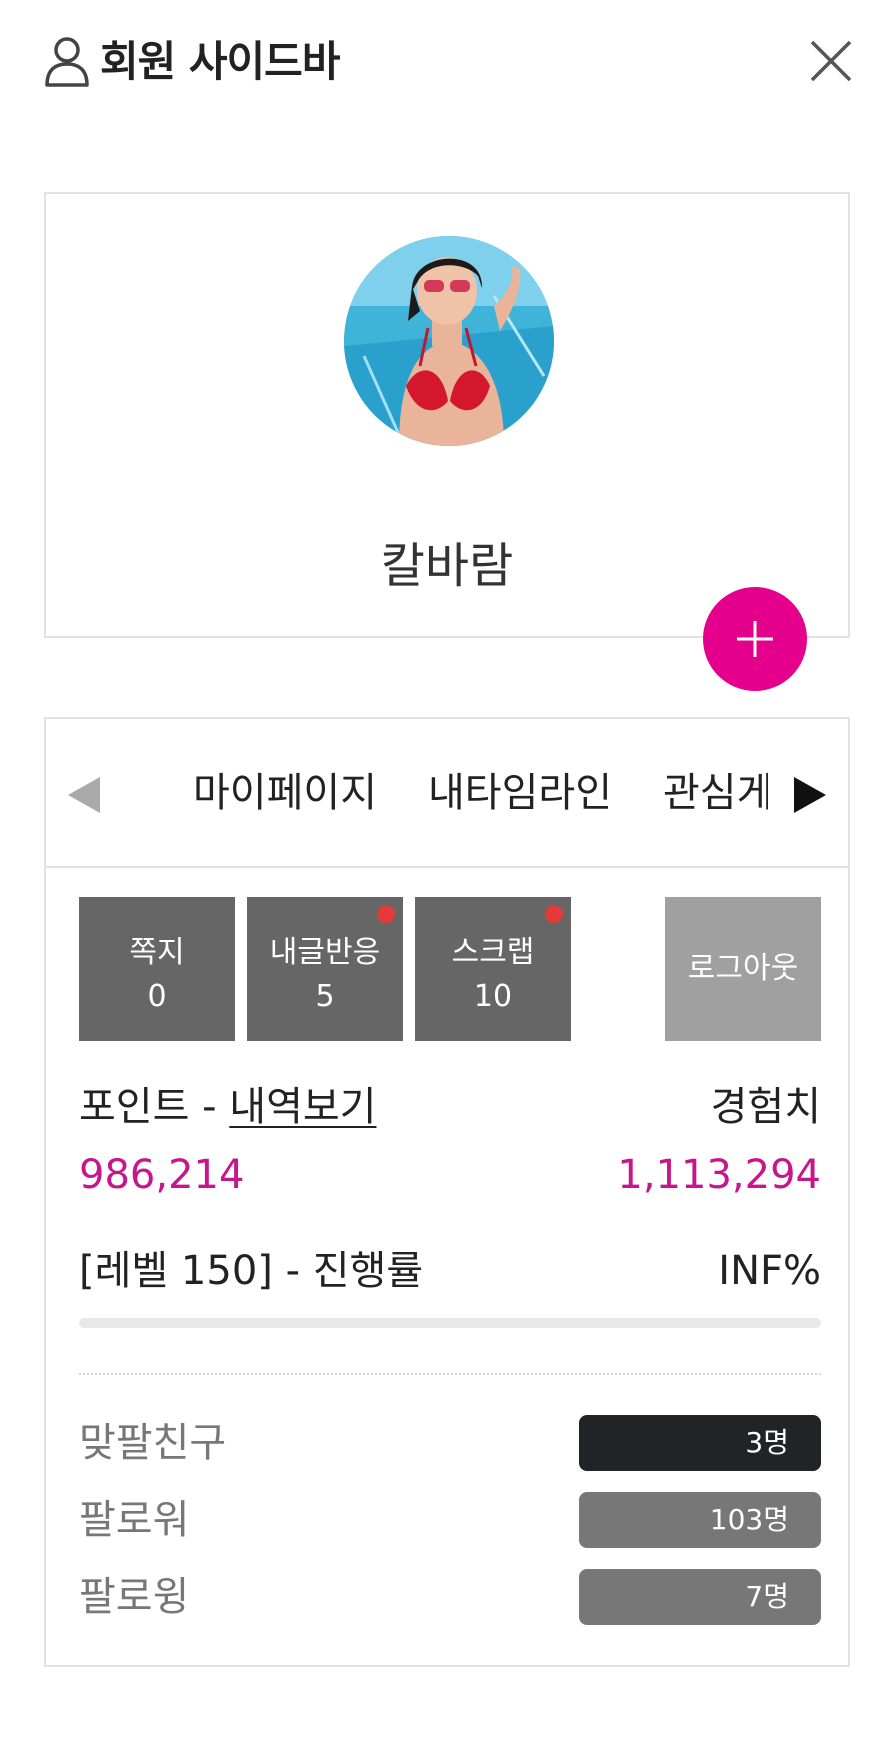  I want to click on scrap-button: 스크랩 10, so click(493, 969).